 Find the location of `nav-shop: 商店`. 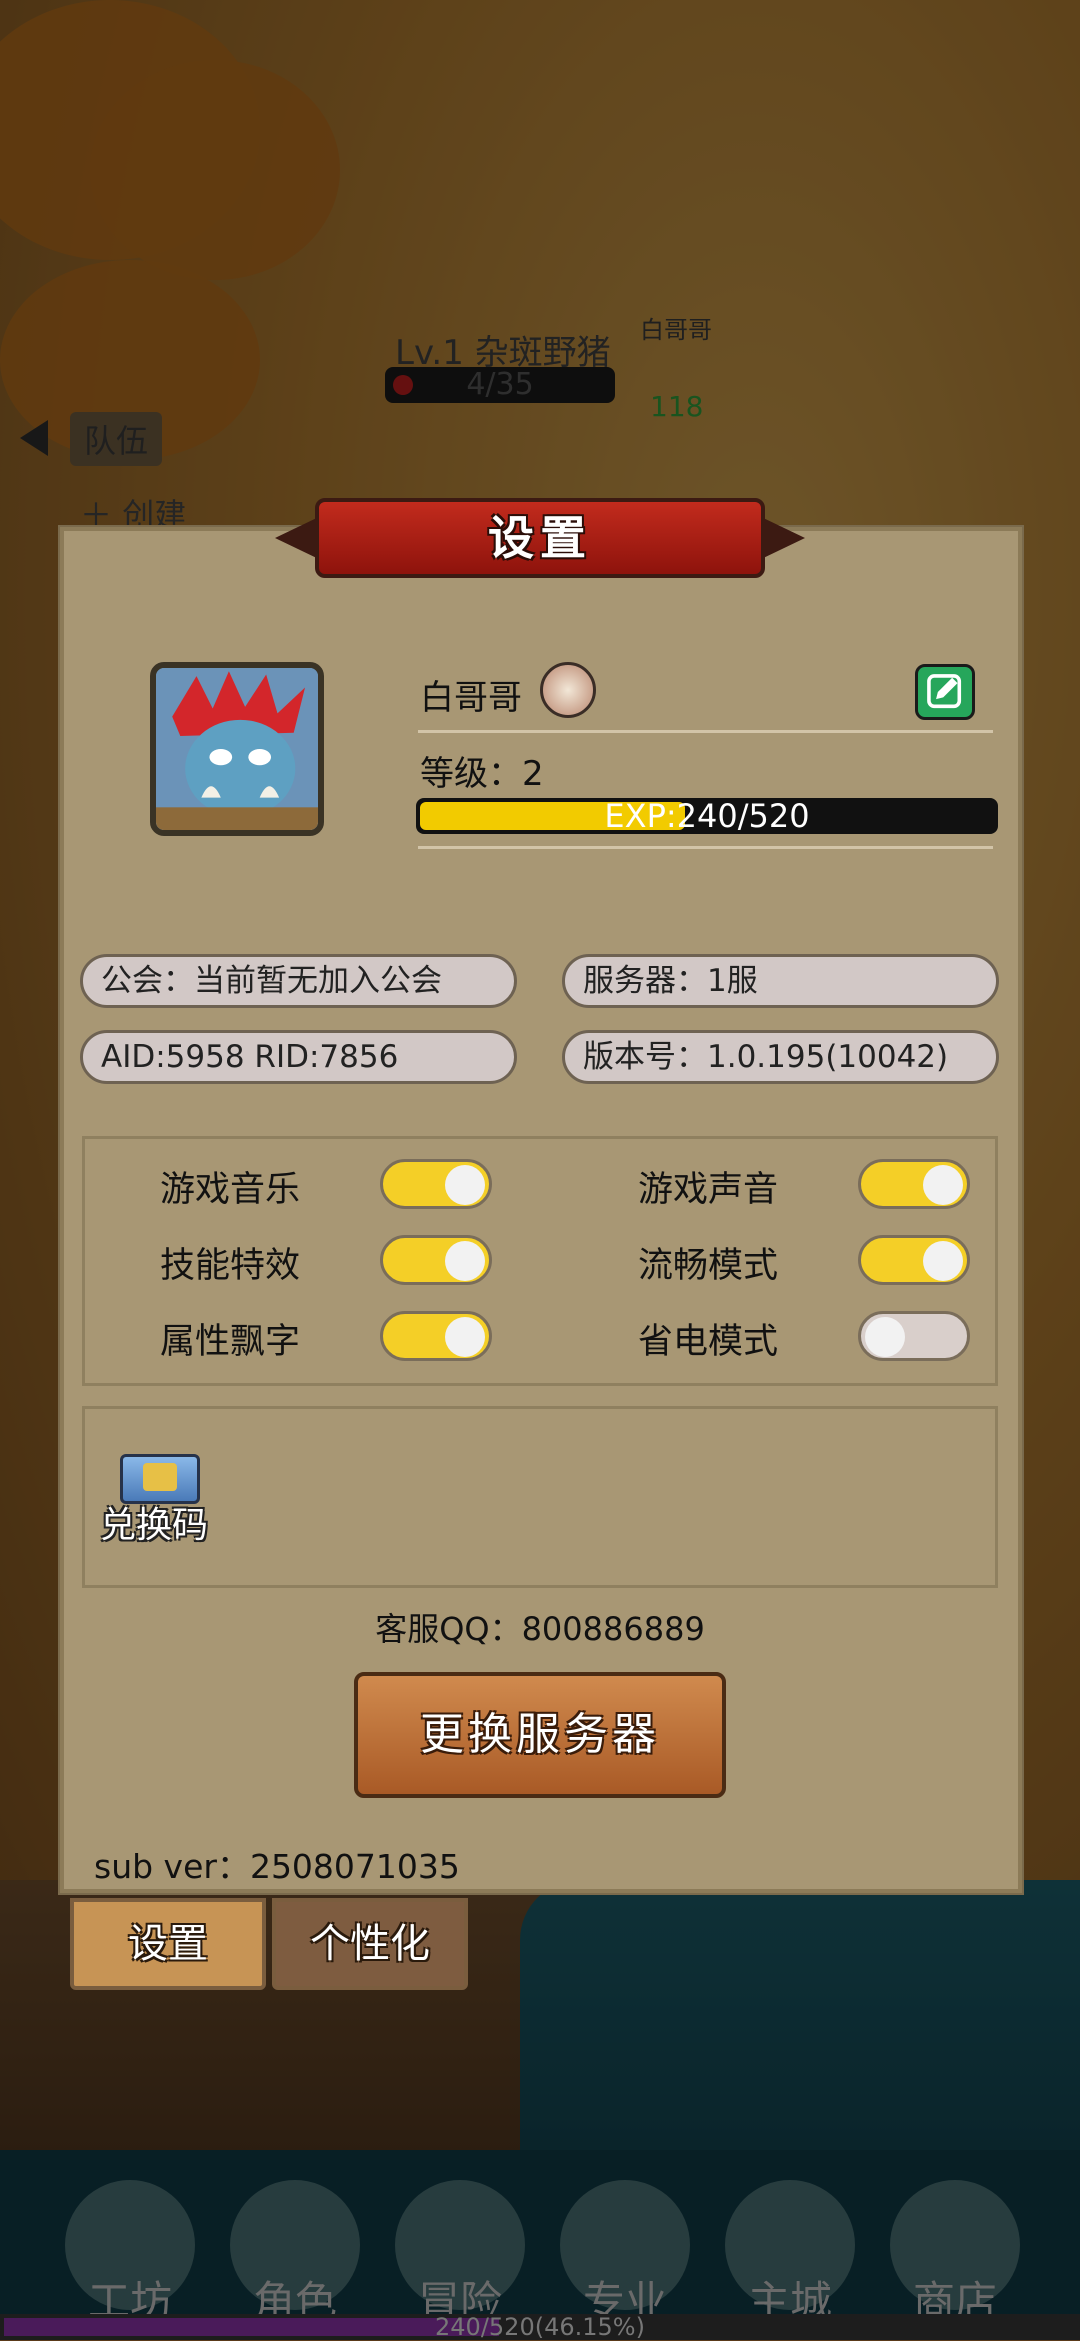

nav-shop: 商店 is located at coordinates (955, 2255).